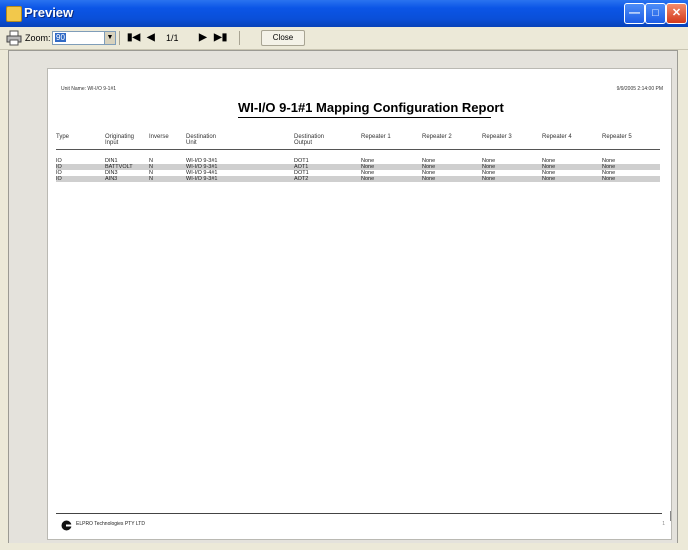 The image size is (688, 550). What do you see at coordinates (202, 179) in the screenshot?
I see `cell-destination-unit: WI-I/O 9-3#1` at bounding box center [202, 179].